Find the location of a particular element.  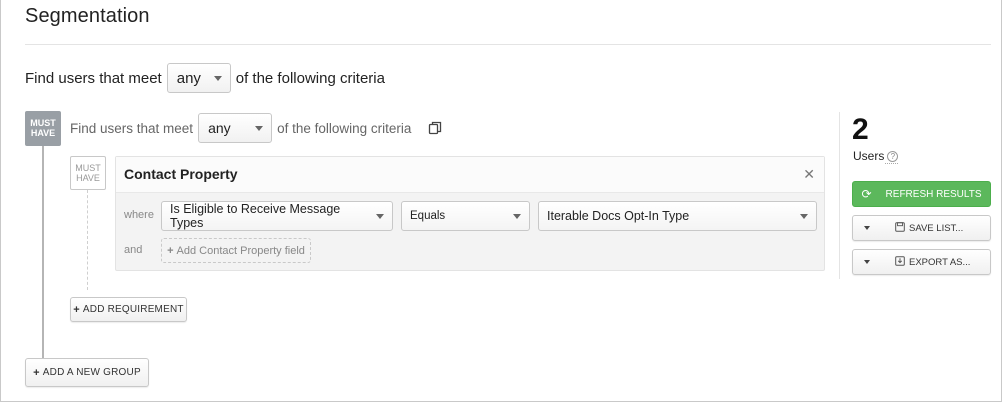

title-divider is located at coordinates (508, 44).